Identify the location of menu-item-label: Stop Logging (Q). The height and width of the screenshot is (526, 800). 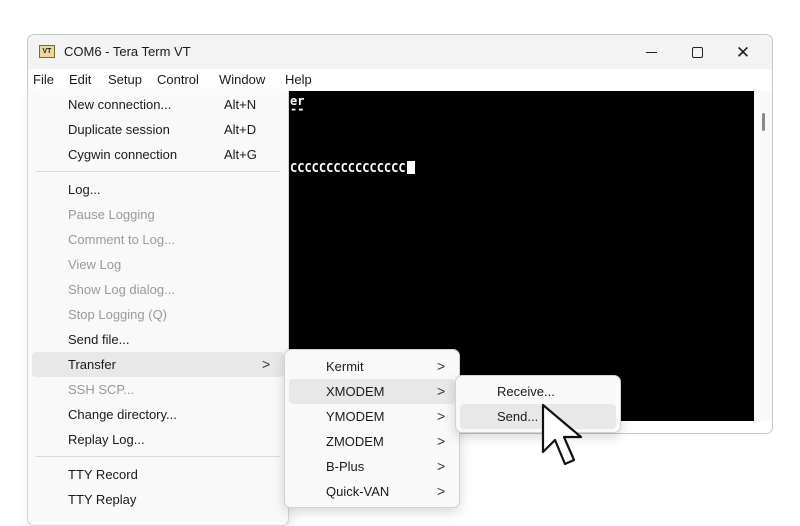
(118, 314).